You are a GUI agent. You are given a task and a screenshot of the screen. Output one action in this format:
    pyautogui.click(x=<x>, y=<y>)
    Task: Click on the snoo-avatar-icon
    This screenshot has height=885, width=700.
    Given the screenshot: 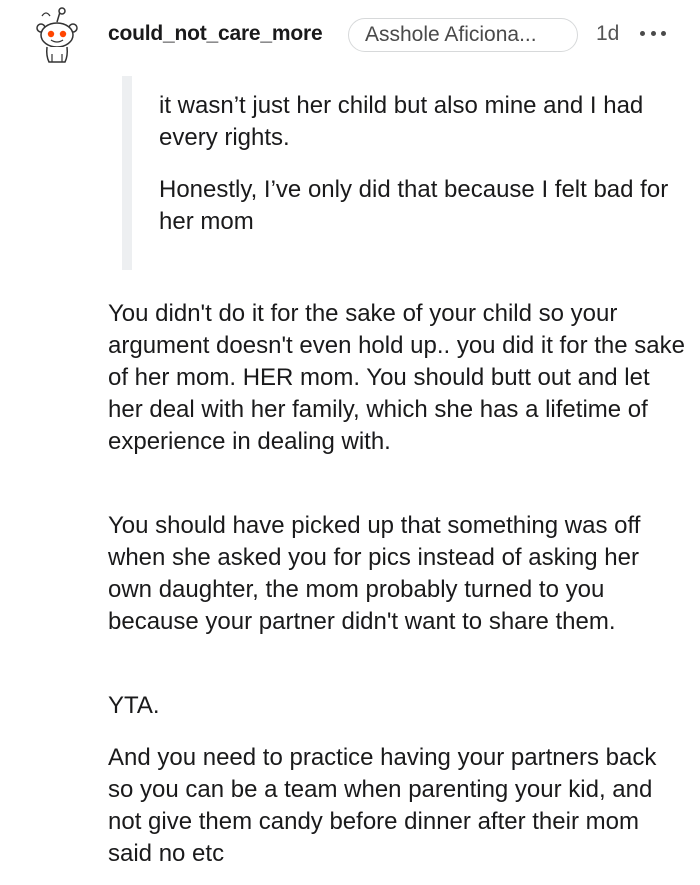 What is the action you would take?
    pyautogui.click(x=57, y=35)
    